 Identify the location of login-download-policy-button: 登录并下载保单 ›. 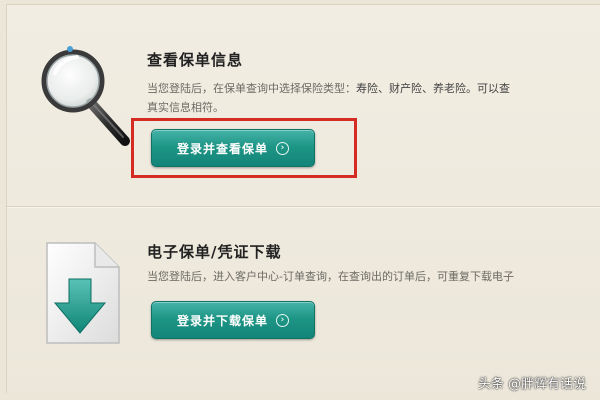
(233, 320).